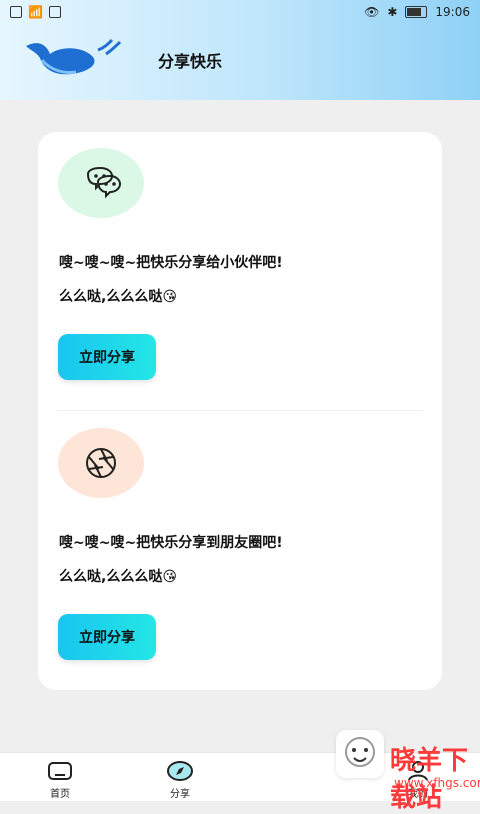  I want to click on eye-icon: 👁, so click(372, 12).